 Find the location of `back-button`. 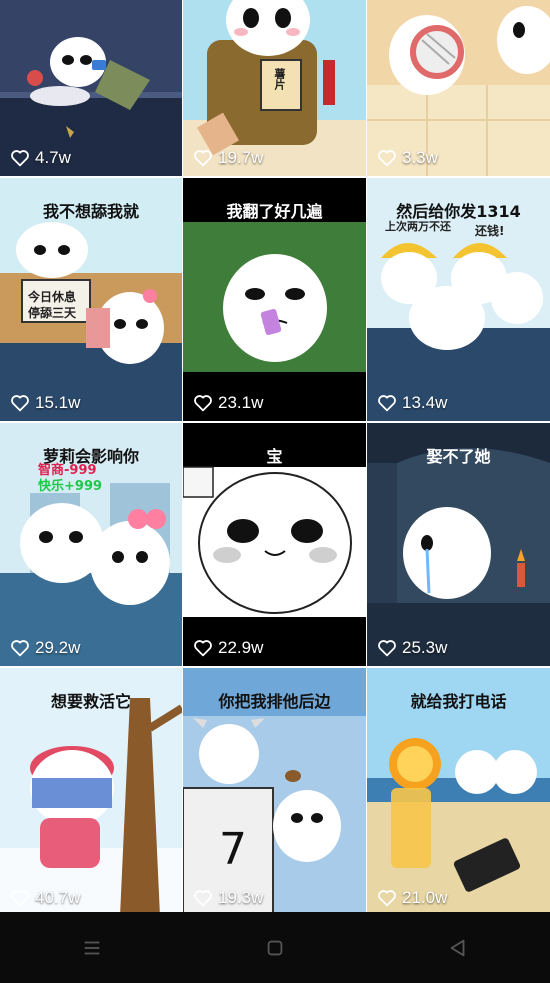

back-button is located at coordinates (458, 948).